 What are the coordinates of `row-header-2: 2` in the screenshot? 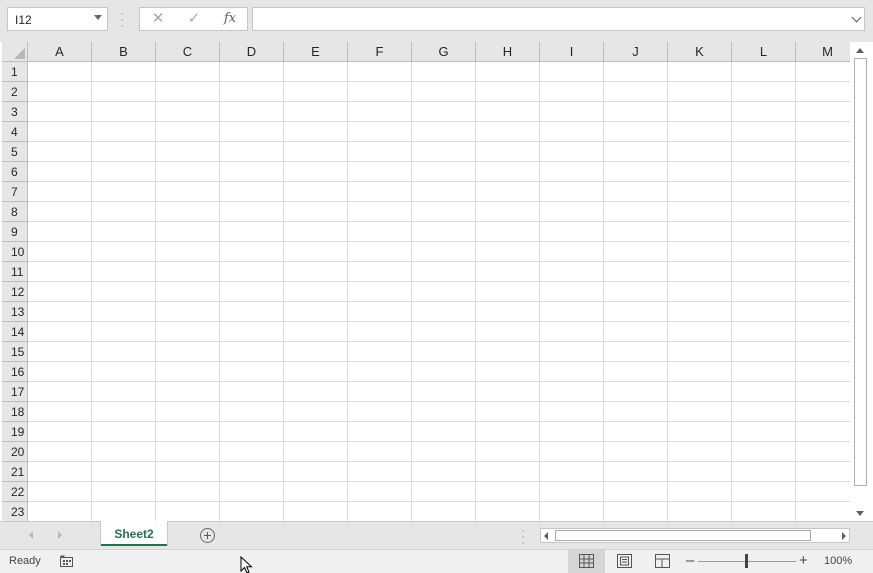 It's located at (14, 92).